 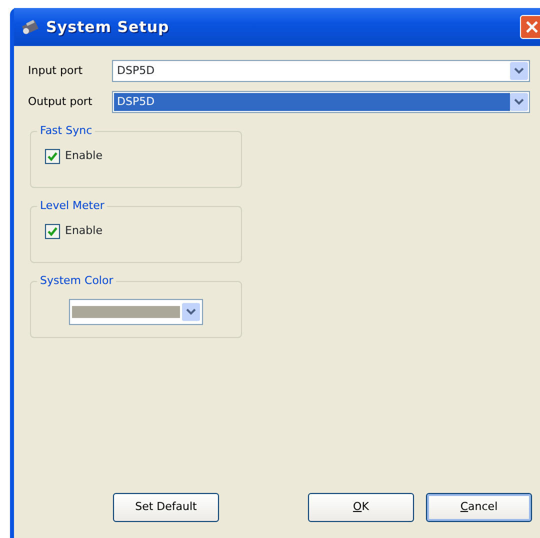 I want to click on close-icon, so click(x=532, y=27).